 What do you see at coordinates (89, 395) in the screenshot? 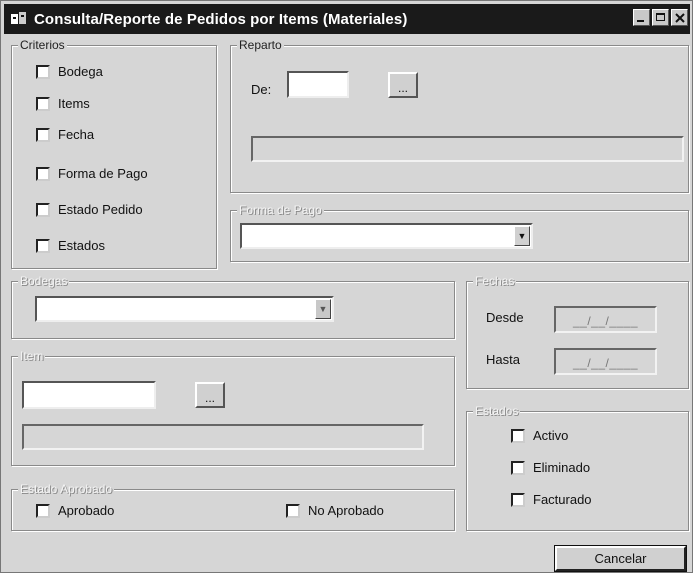
I see `item-code-input` at bounding box center [89, 395].